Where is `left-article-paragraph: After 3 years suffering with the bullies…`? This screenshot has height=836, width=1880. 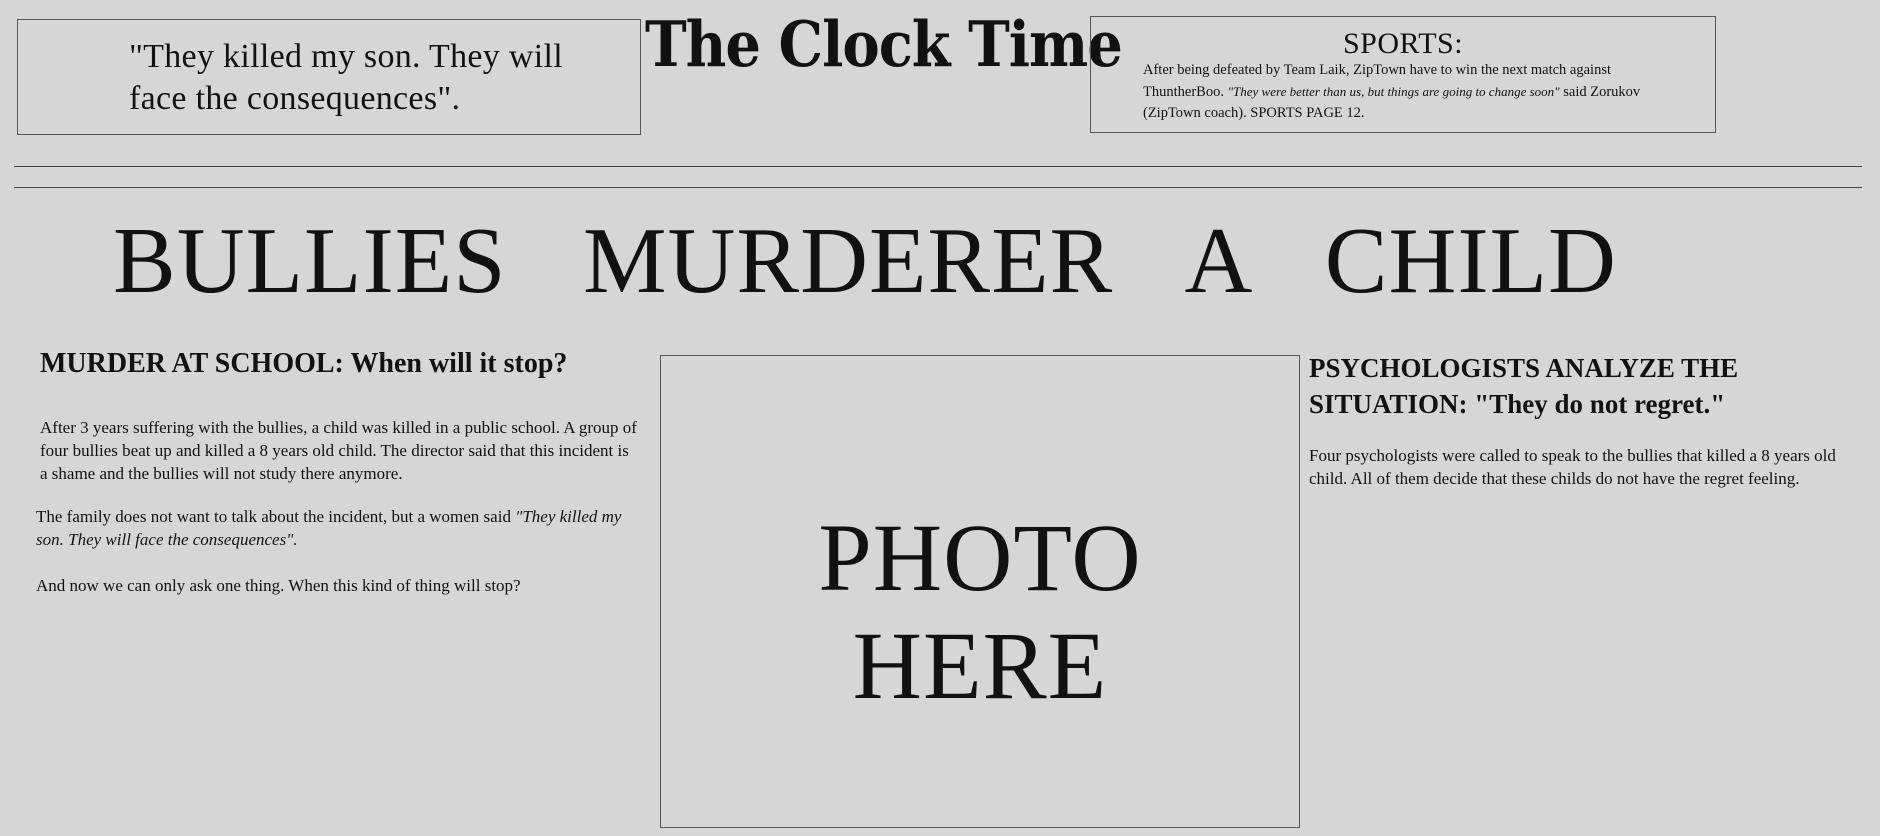
left-article-paragraph: After 3 years suffering with the bullies… is located at coordinates (338, 450).